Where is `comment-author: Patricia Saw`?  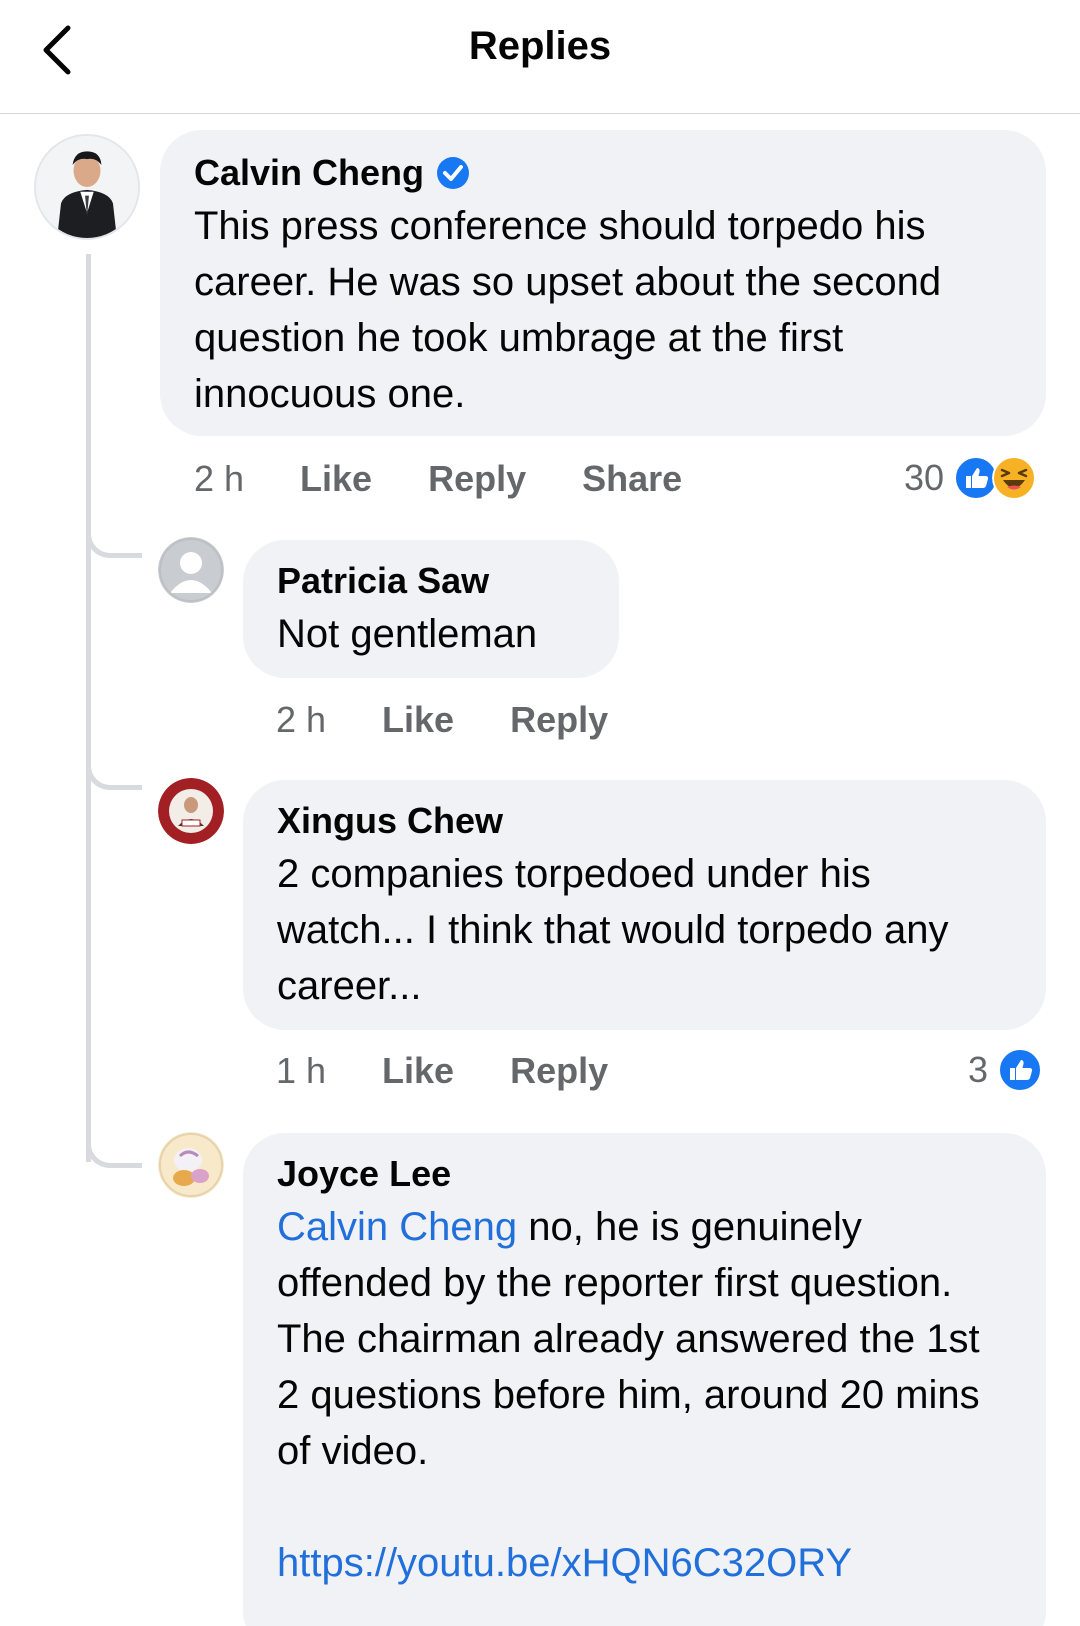 comment-author: Patricia Saw is located at coordinates (431, 581).